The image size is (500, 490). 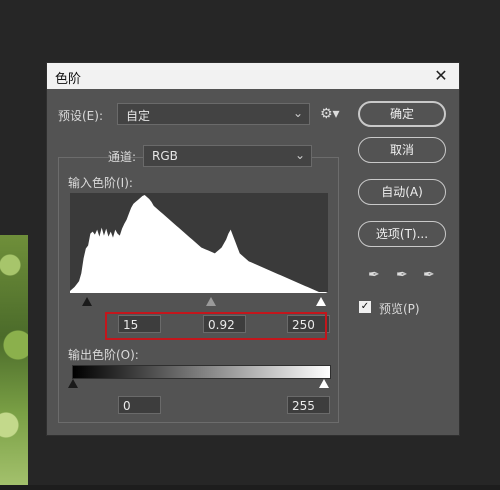 I want to click on output-gradient, so click(x=201, y=372).